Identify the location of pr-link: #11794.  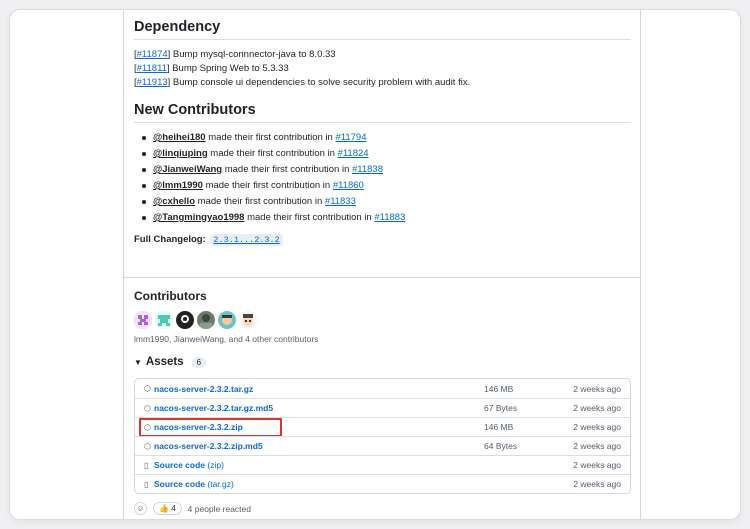
(350, 137).